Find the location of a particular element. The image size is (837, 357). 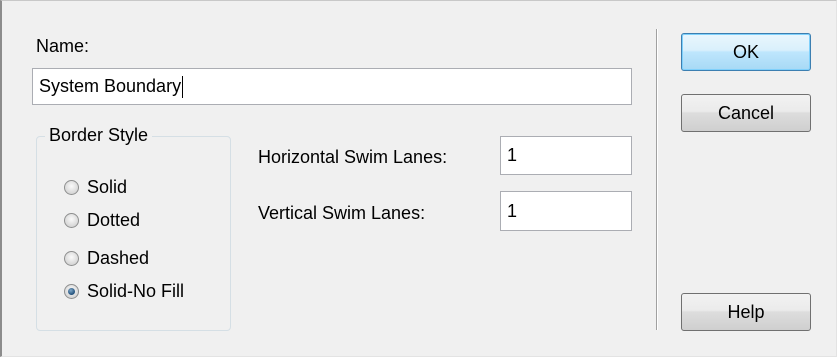

vertical-swim-lanes-value: 1 is located at coordinates (512, 210).